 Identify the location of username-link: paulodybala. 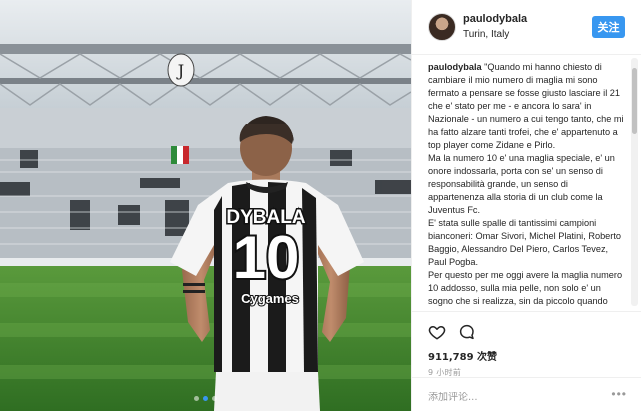
(495, 19).